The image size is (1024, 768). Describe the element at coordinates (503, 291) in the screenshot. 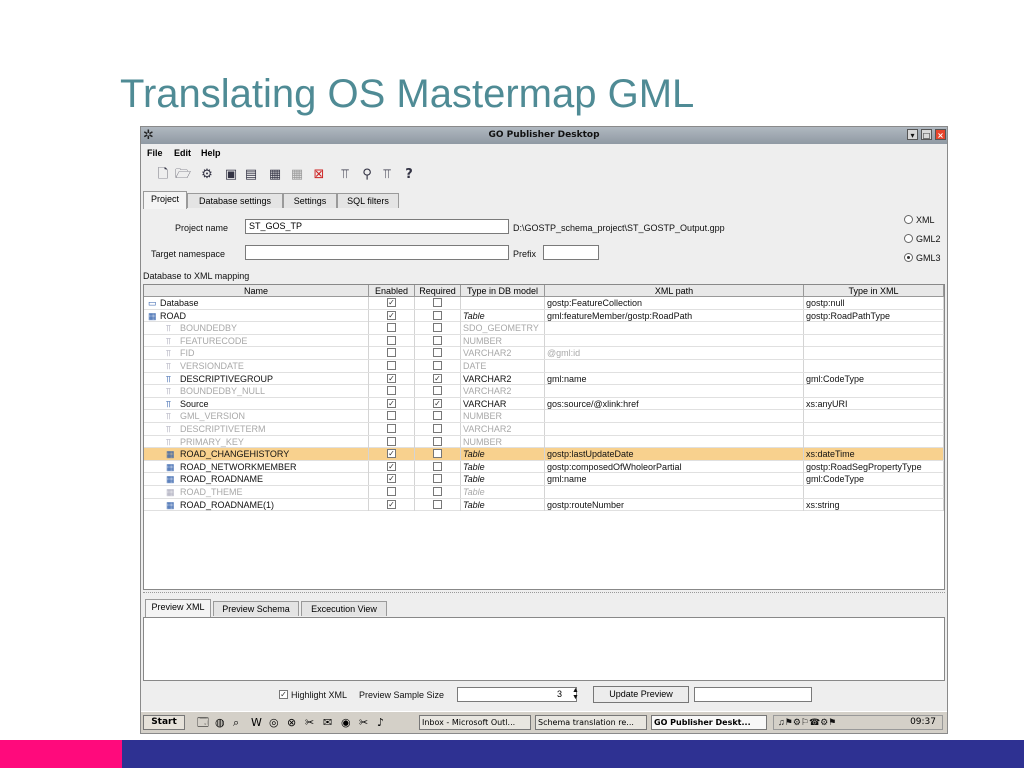

I see `col-db-type: Type in DB model` at that location.